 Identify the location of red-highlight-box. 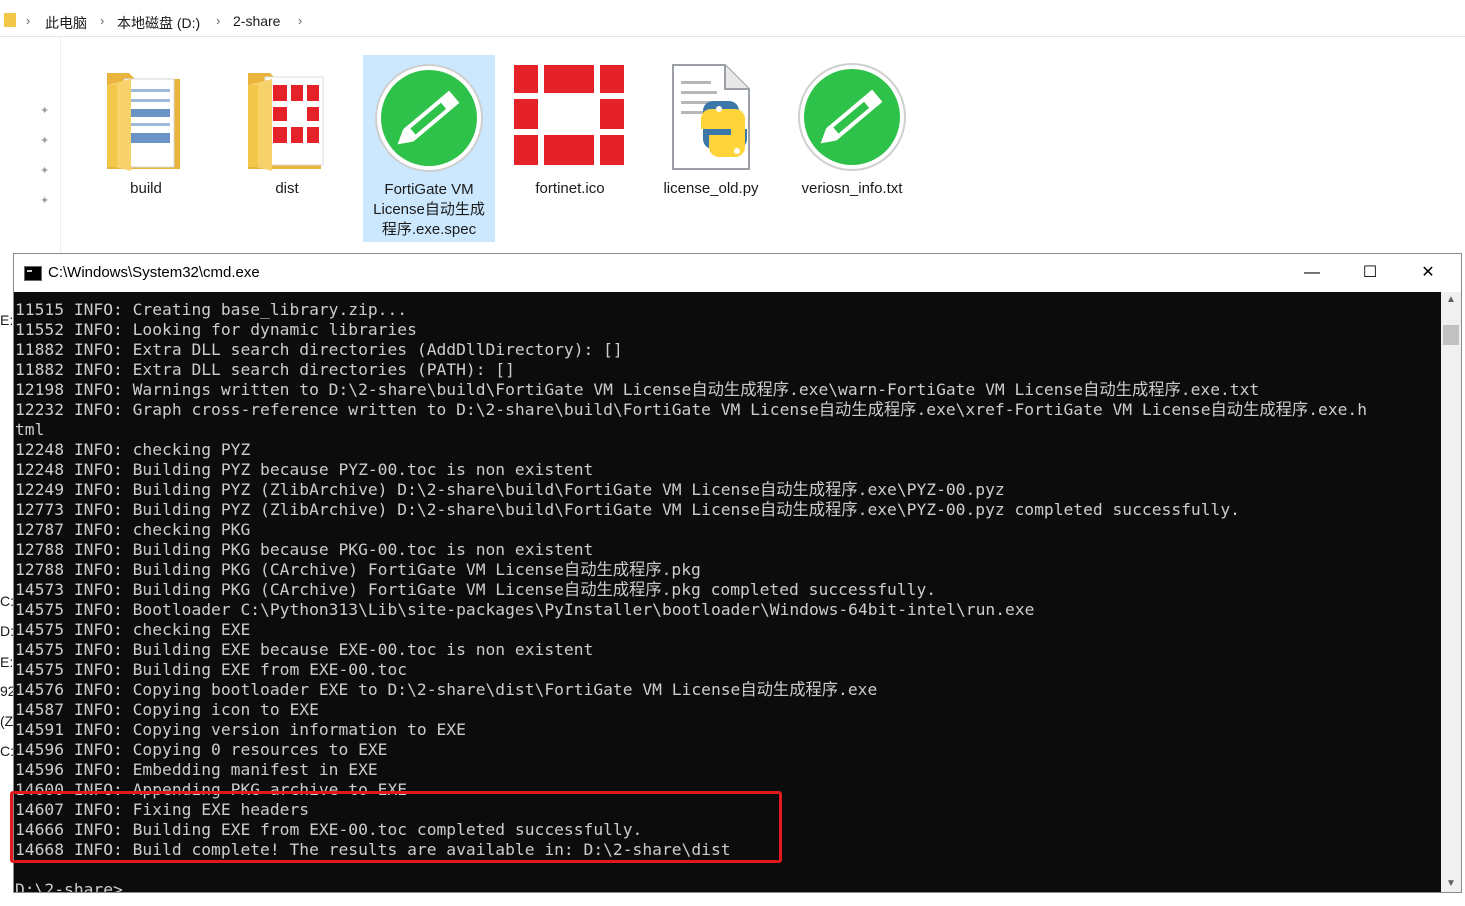
(396, 827).